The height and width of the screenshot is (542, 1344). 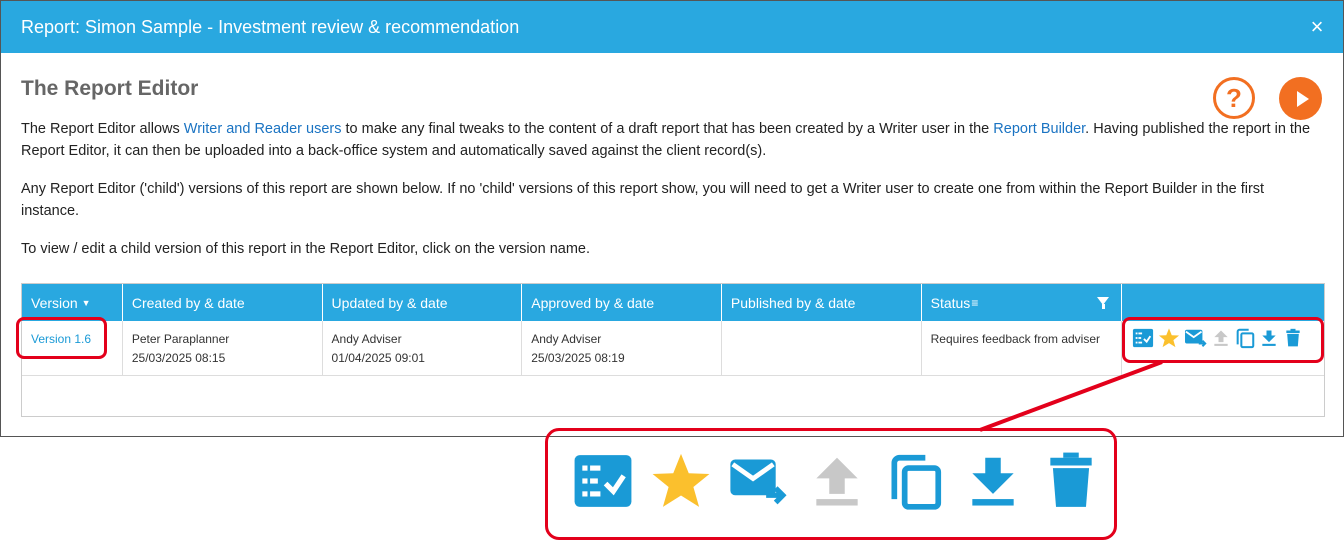 What do you see at coordinates (1039, 129) in the screenshot?
I see `report-builder-link: Report Builder` at bounding box center [1039, 129].